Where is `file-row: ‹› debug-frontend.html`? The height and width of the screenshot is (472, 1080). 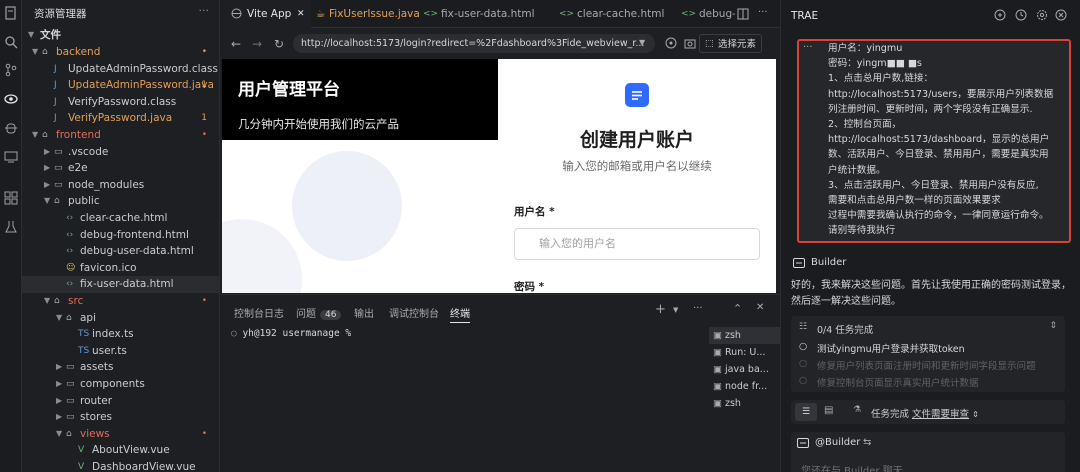
file-row: ‹› debug-frontend.html is located at coordinates (120, 235).